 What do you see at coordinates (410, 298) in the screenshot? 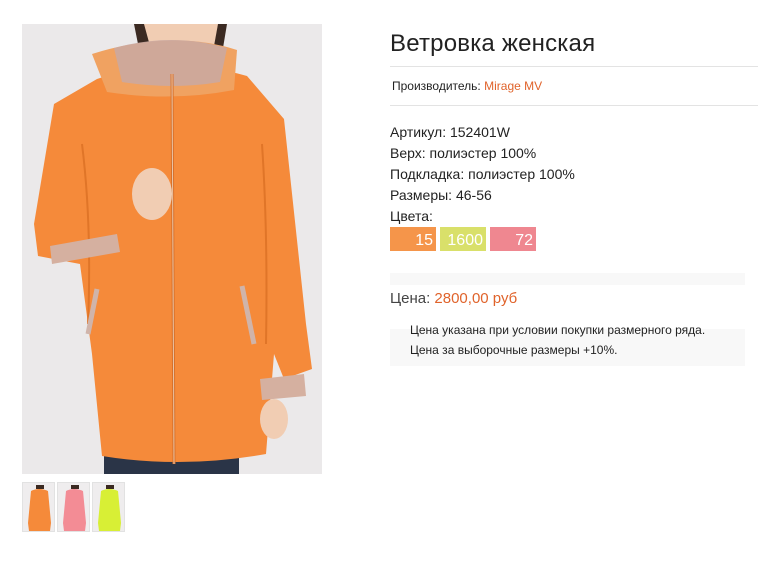
I see `price-label: Цена:` at bounding box center [410, 298].